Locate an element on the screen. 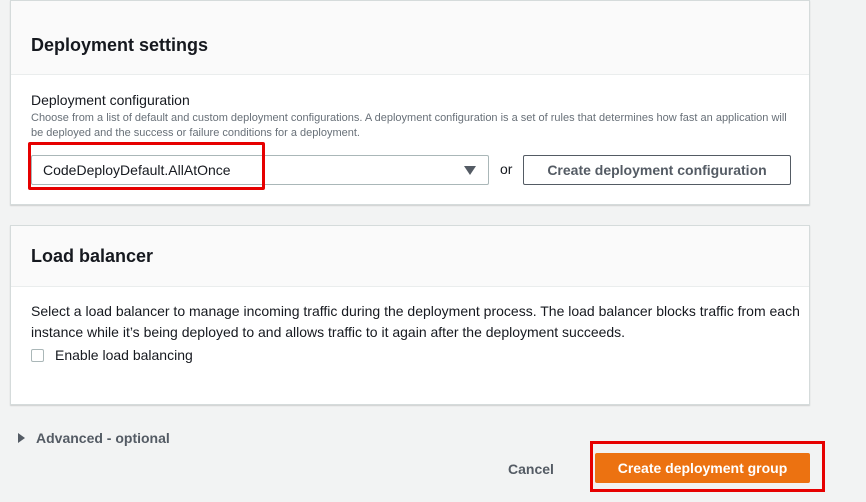 This screenshot has height=502, width=866. caret-right-icon is located at coordinates (21, 438).